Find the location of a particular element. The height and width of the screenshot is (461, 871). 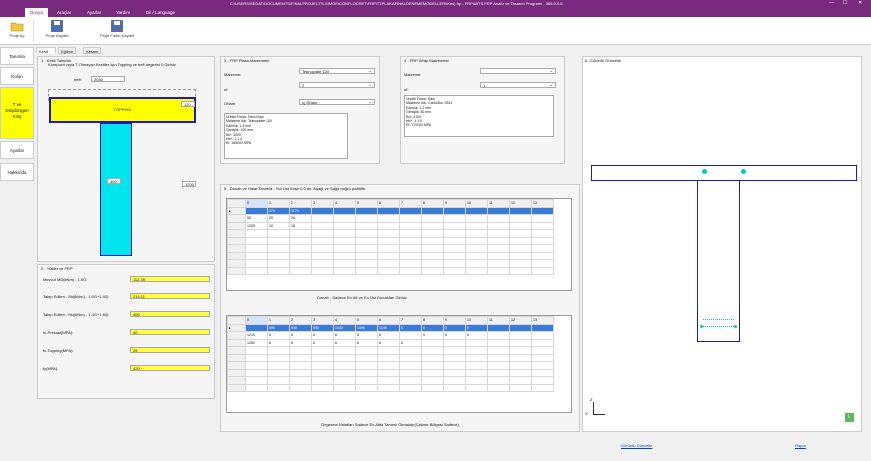

table-row: 1210 0 6 6 6 6 6 0 0 0 is located at coordinates (390, 335).